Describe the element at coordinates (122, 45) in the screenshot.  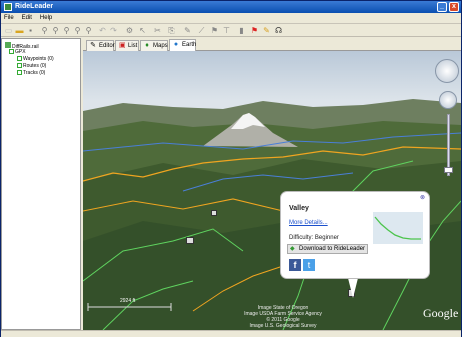
I see `list-icon: ▣` at that location.